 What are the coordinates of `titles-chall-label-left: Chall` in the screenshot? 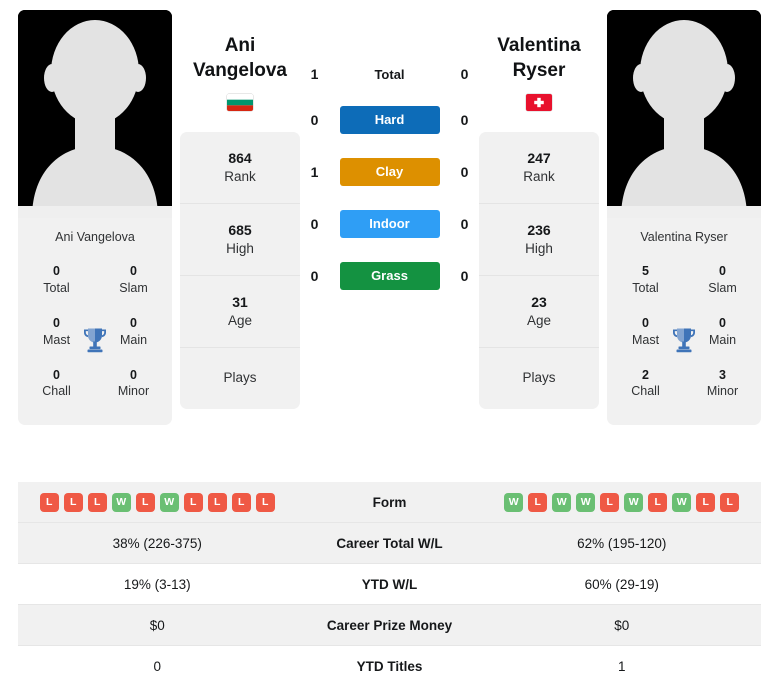 It's located at (56, 391).